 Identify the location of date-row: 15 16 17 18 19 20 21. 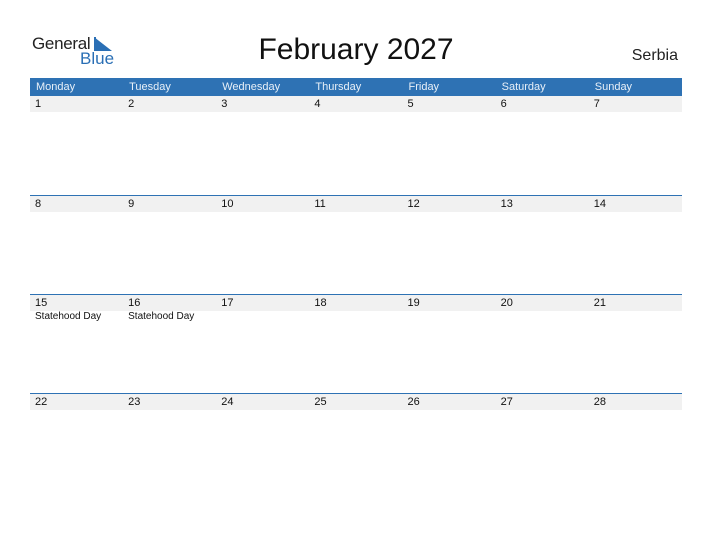
(356, 303).